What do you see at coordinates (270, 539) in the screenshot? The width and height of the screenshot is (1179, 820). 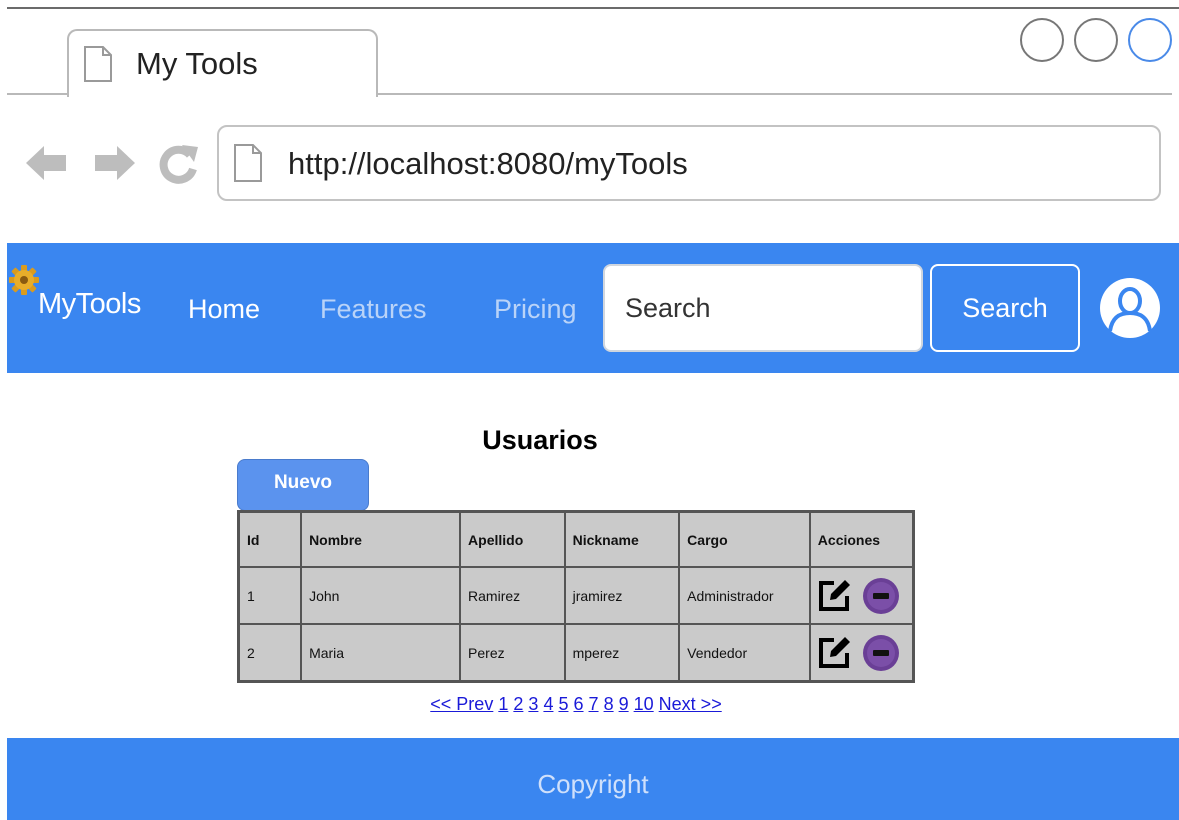 I see `header-id: Id` at bounding box center [270, 539].